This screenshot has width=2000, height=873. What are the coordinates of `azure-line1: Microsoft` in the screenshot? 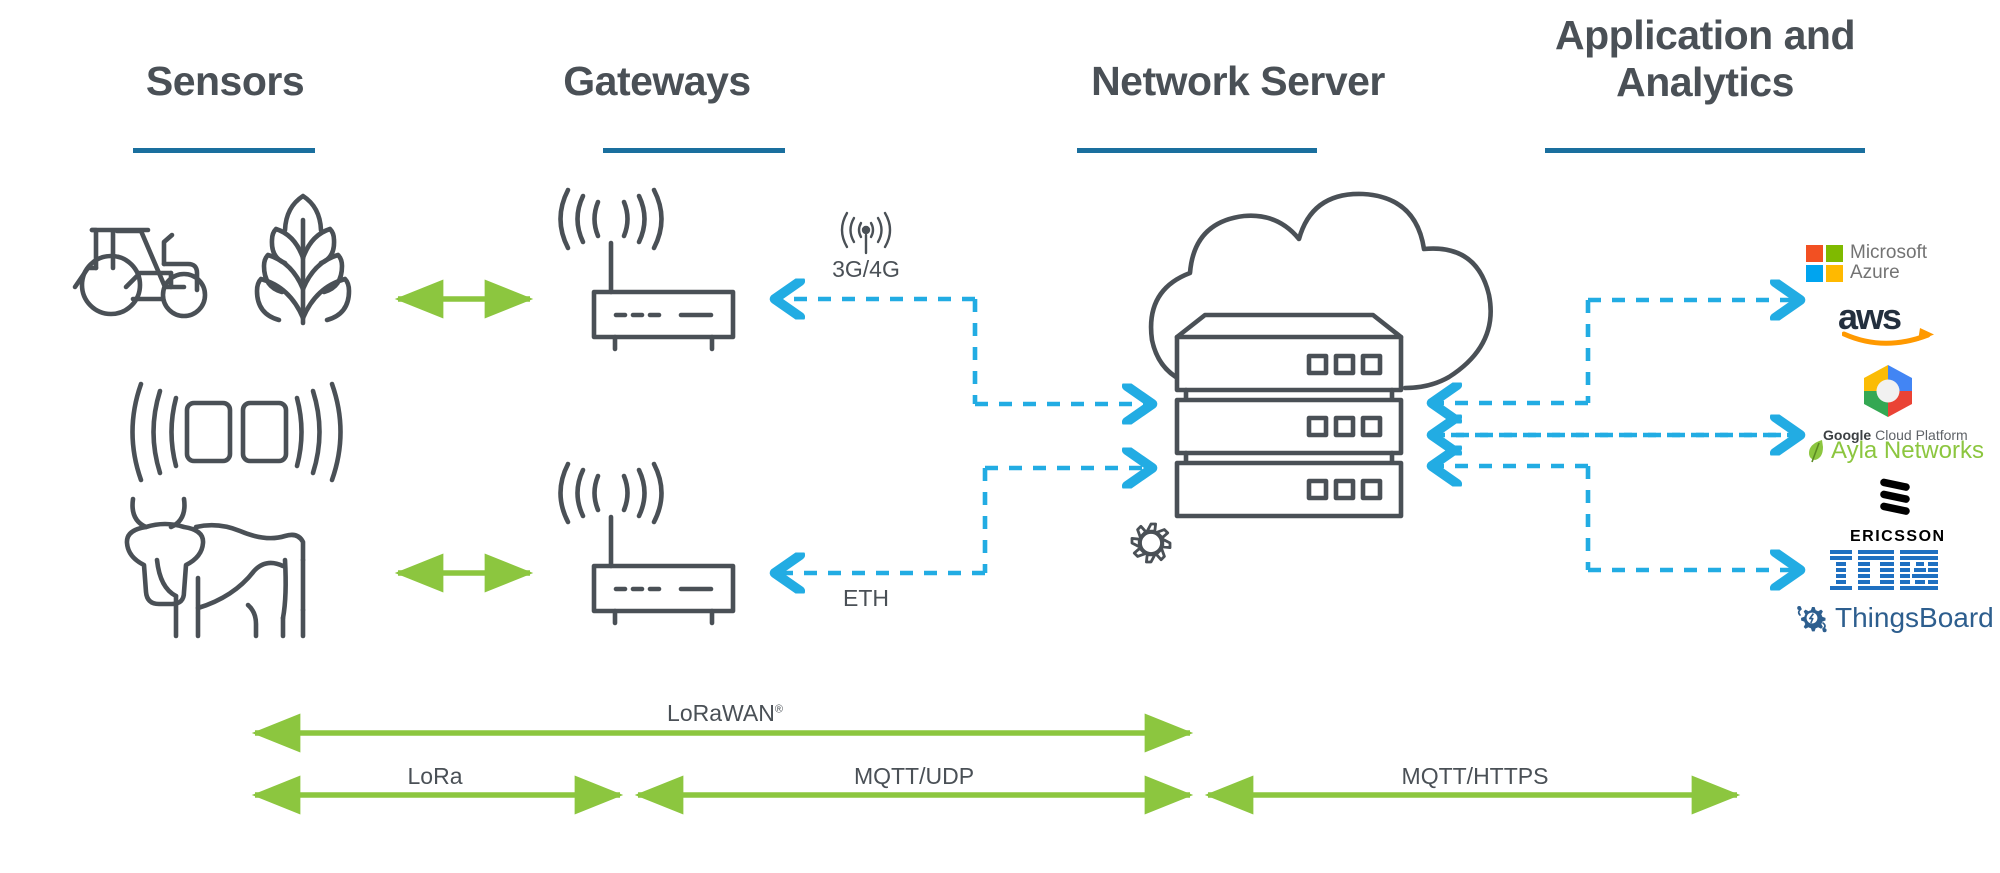 It's located at (1889, 252).